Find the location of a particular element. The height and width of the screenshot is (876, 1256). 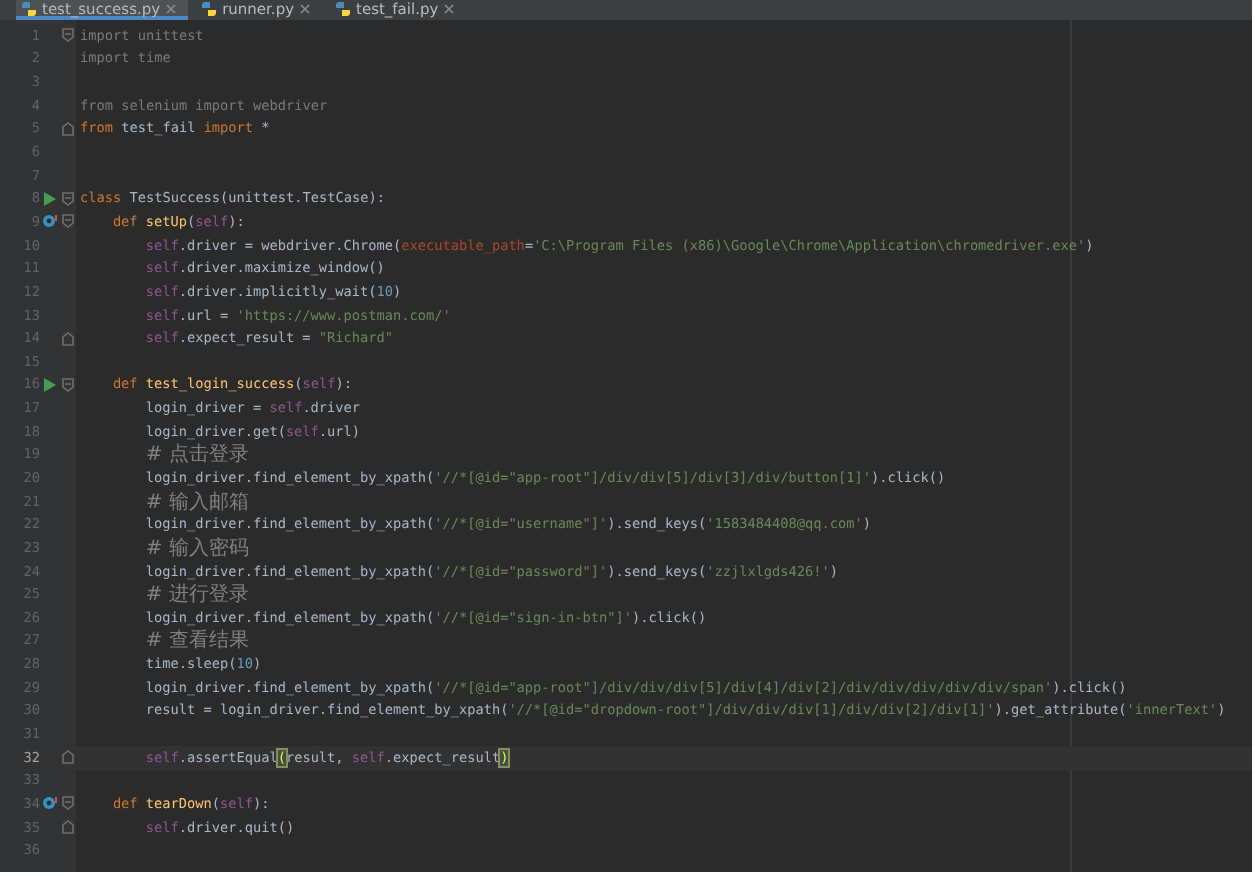

code-line: # 查看结果 is located at coordinates (197, 641).